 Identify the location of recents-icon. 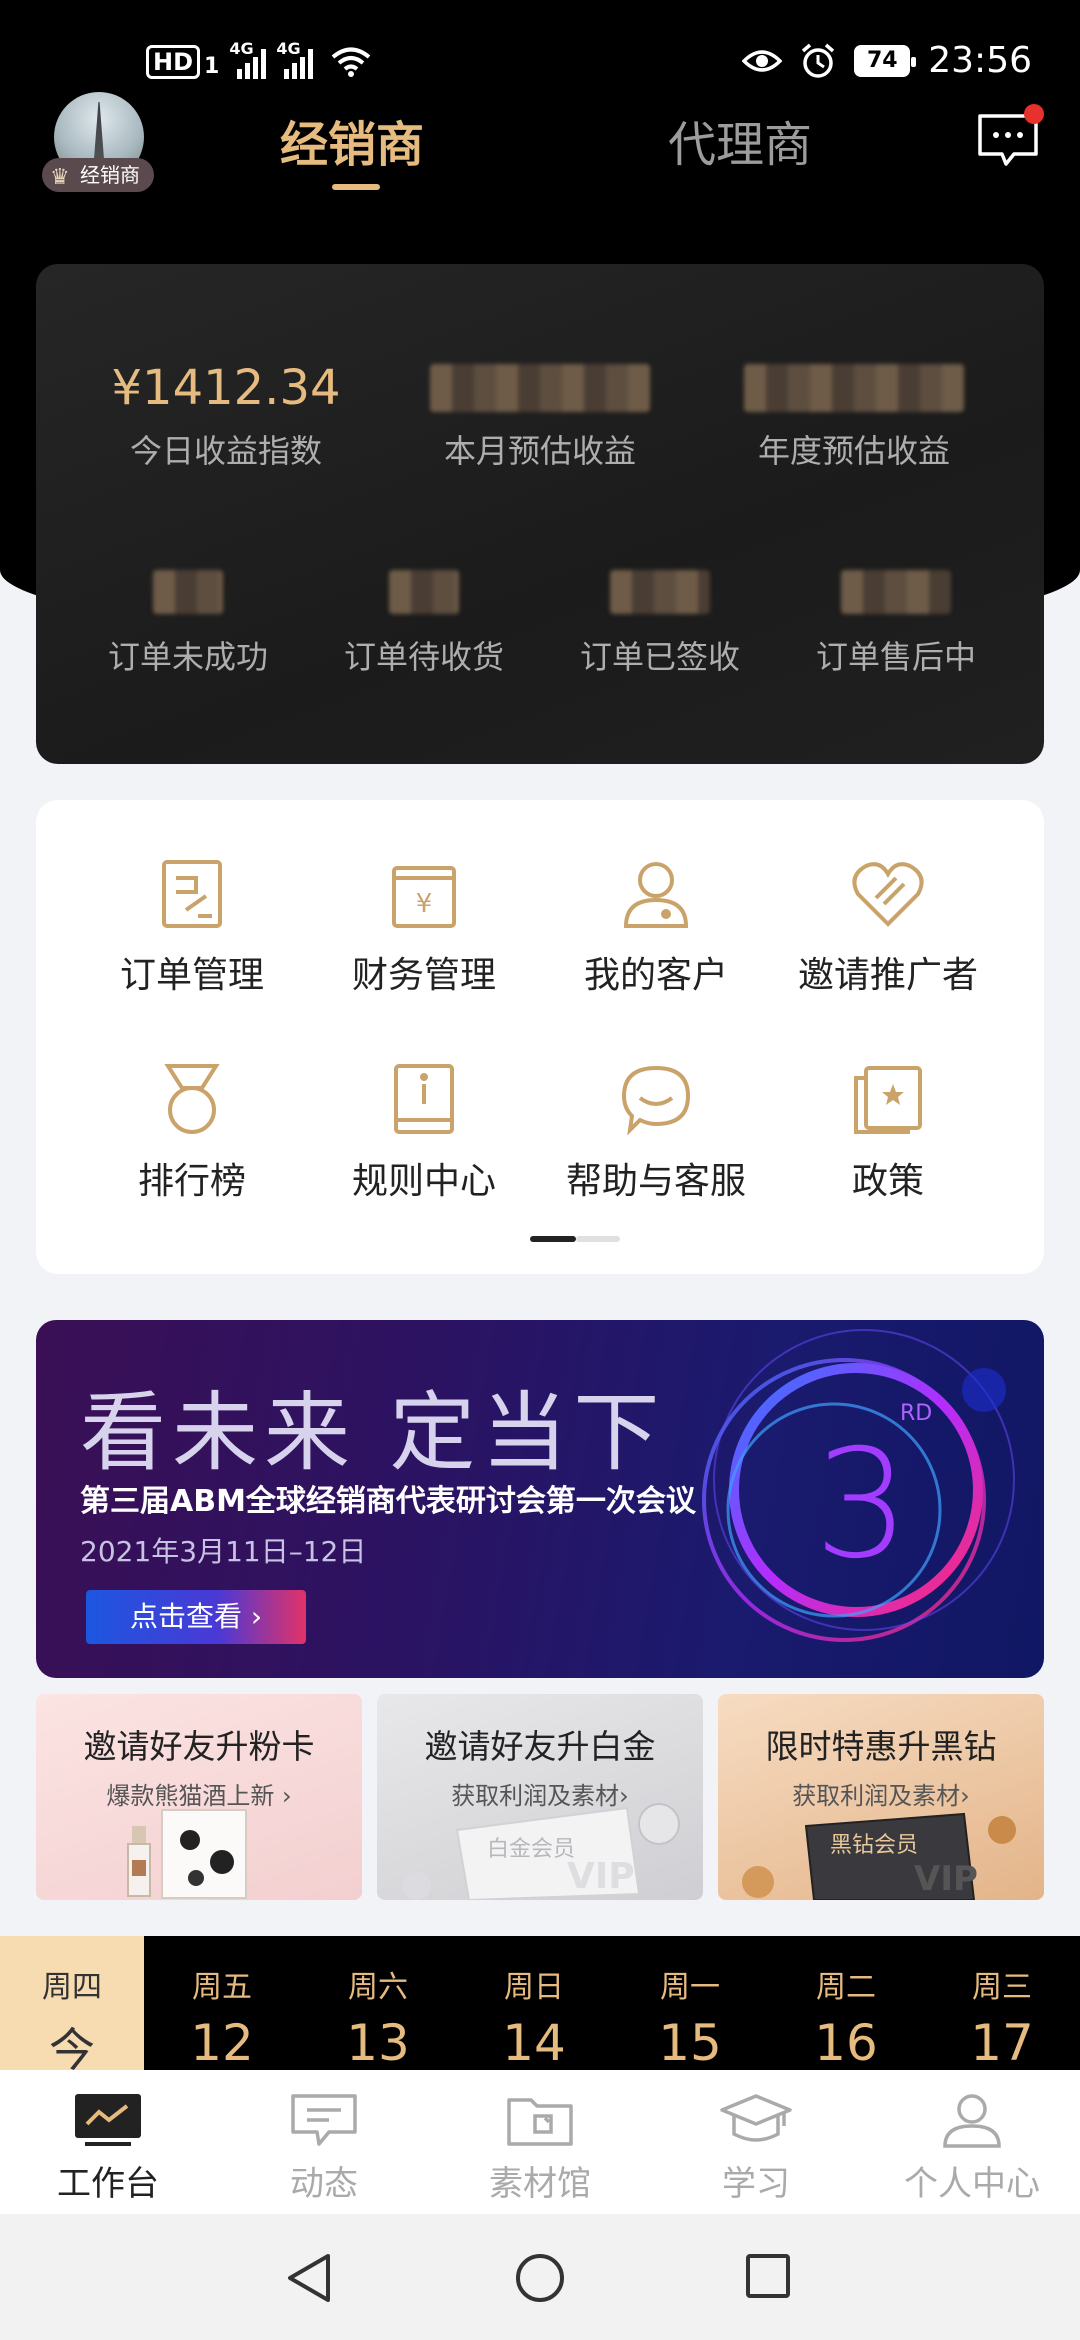
(768, 2276).